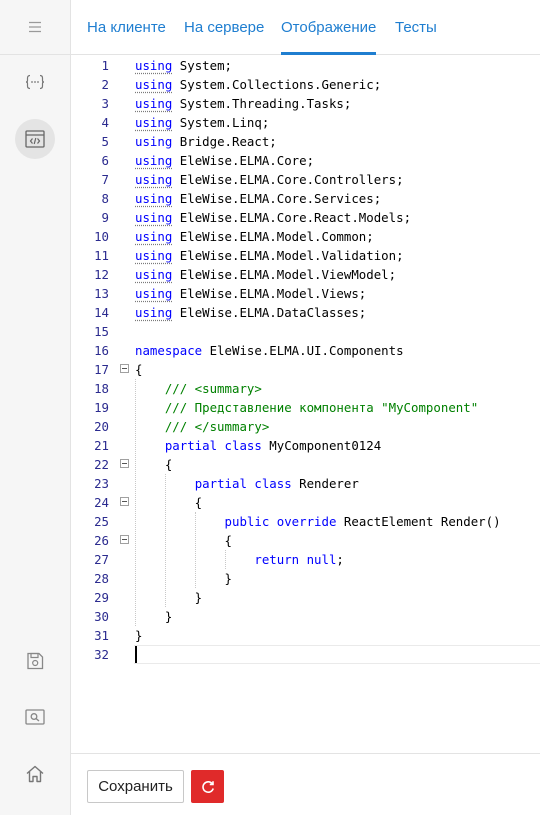  What do you see at coordinates (251, 293) in the screenshot?
I see `code-text: using EleWise.ELMA.Model.Views;` at bounding box center [251, 293].